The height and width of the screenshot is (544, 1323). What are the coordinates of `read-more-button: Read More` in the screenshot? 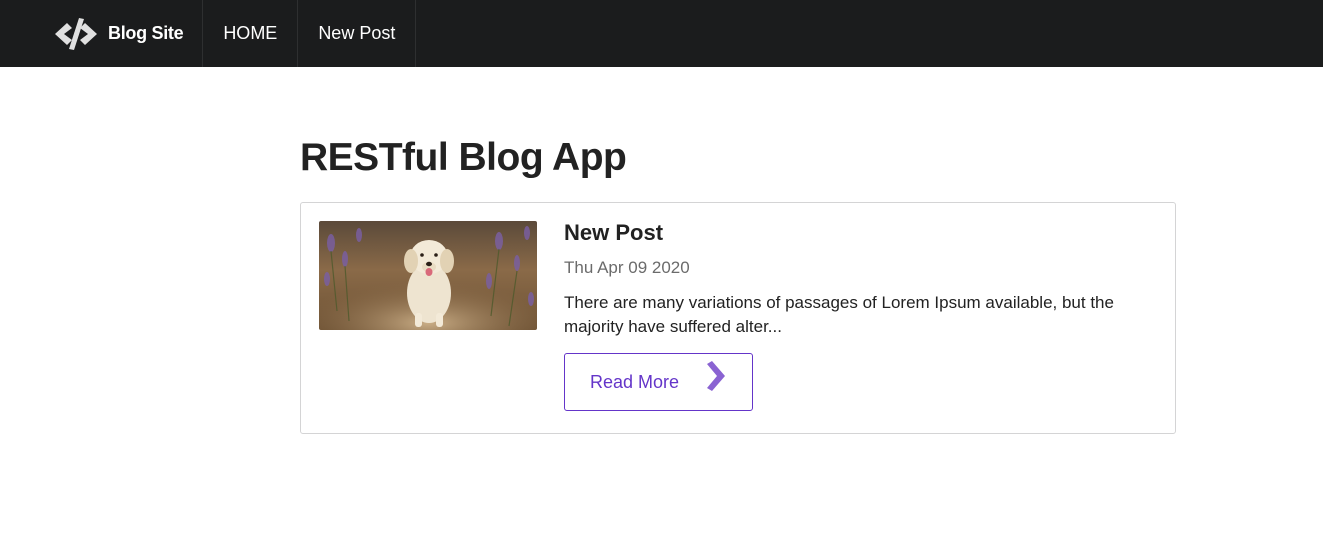 It's located at (658, 382).